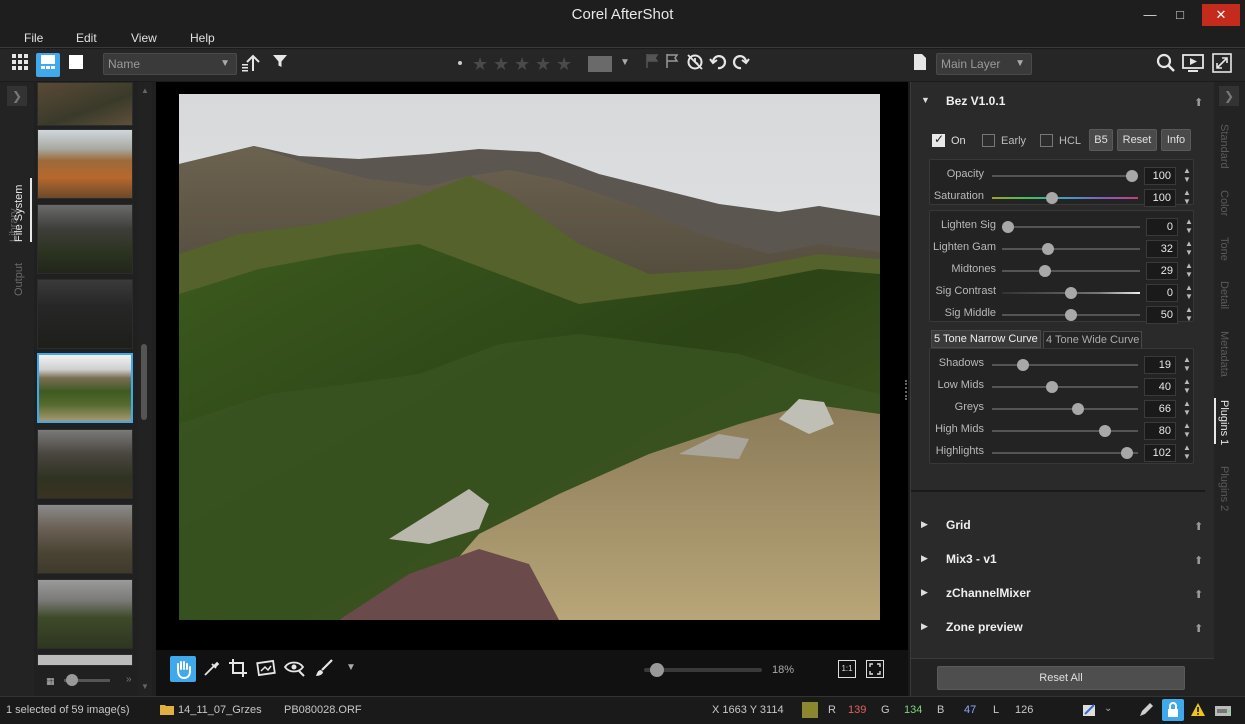  I want to click on search-icon, so click(1166, 65).